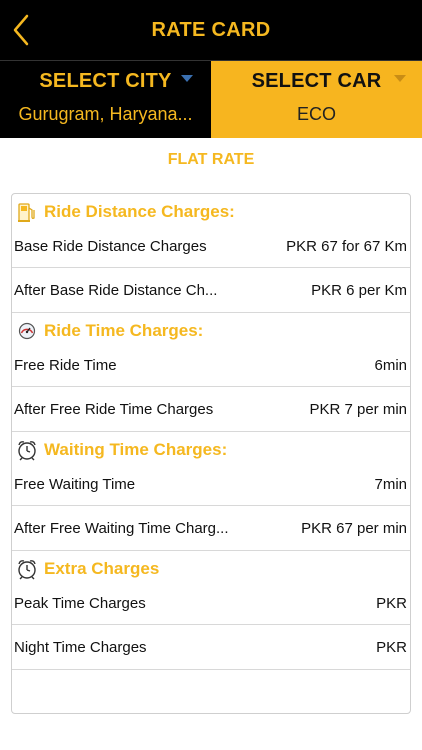 The height and width of the screenshot is (750, 422). I want to click on rate-label: Free Waiting Time, so click(75, 484).